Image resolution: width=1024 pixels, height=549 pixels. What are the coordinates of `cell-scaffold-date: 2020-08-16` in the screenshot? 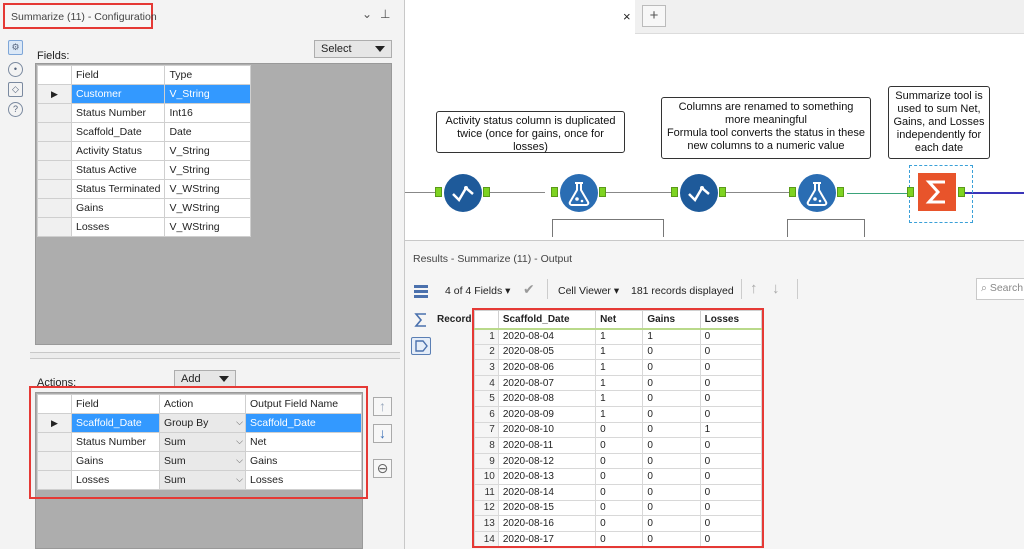 It's located at (547, 523).